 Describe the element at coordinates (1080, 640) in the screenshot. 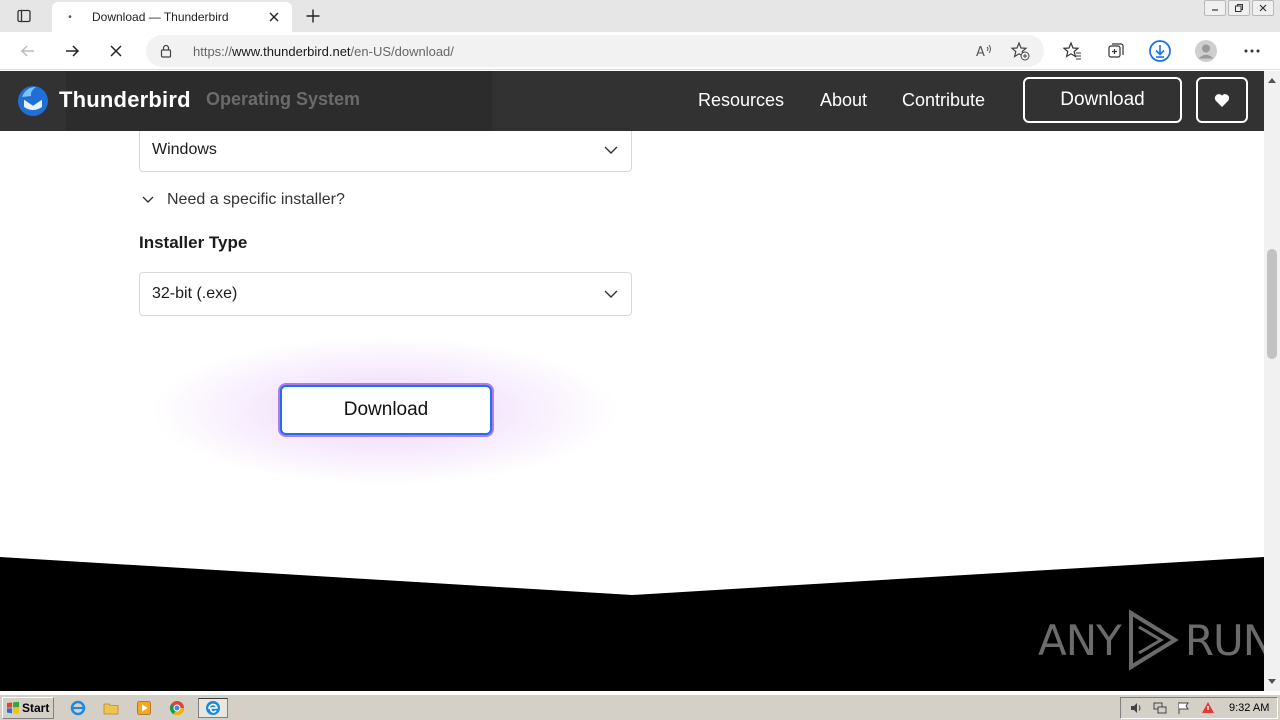

I see `watermark-any: ANY` at that location.